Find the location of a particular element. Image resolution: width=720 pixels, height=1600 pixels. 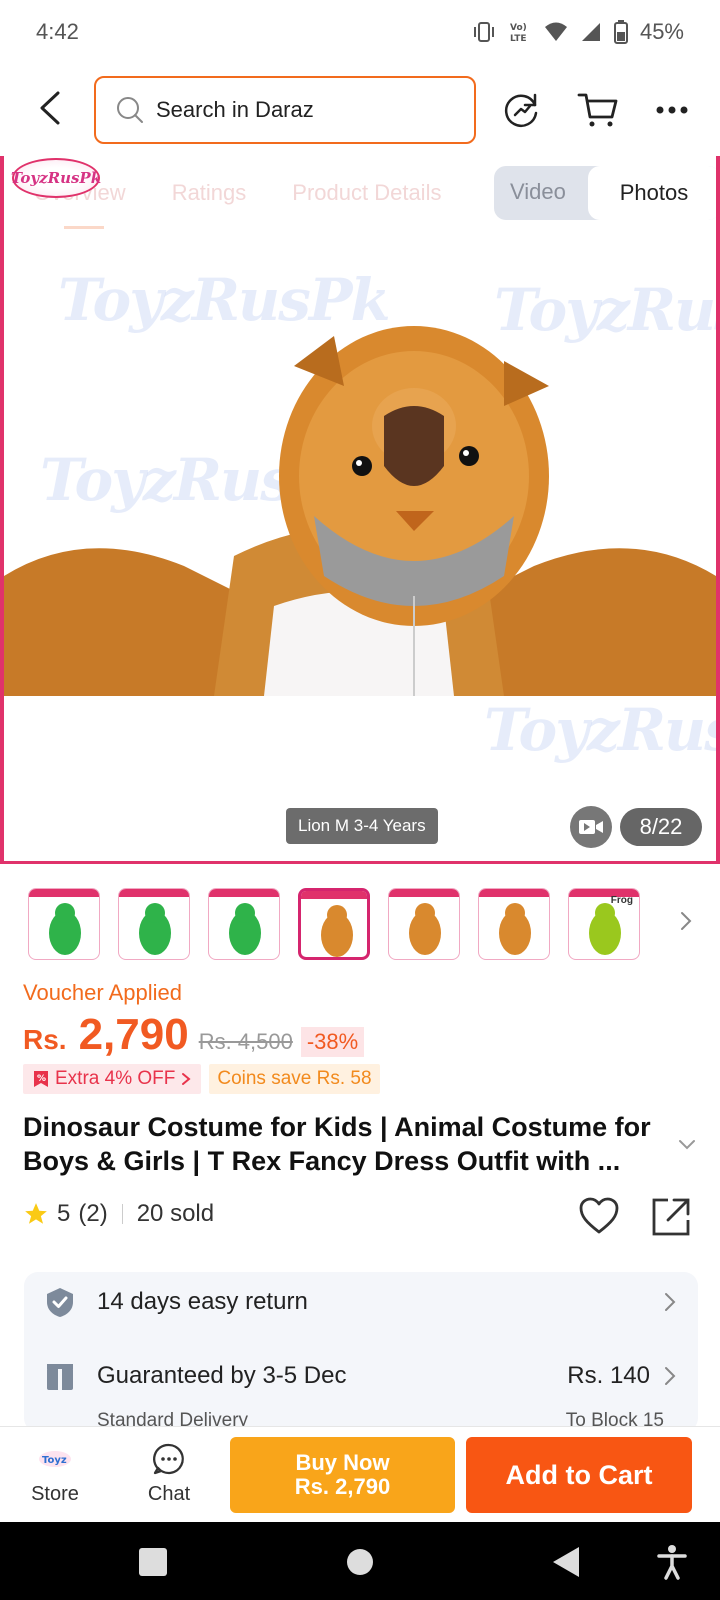

battery-icon is located at coordinates (620, 32).